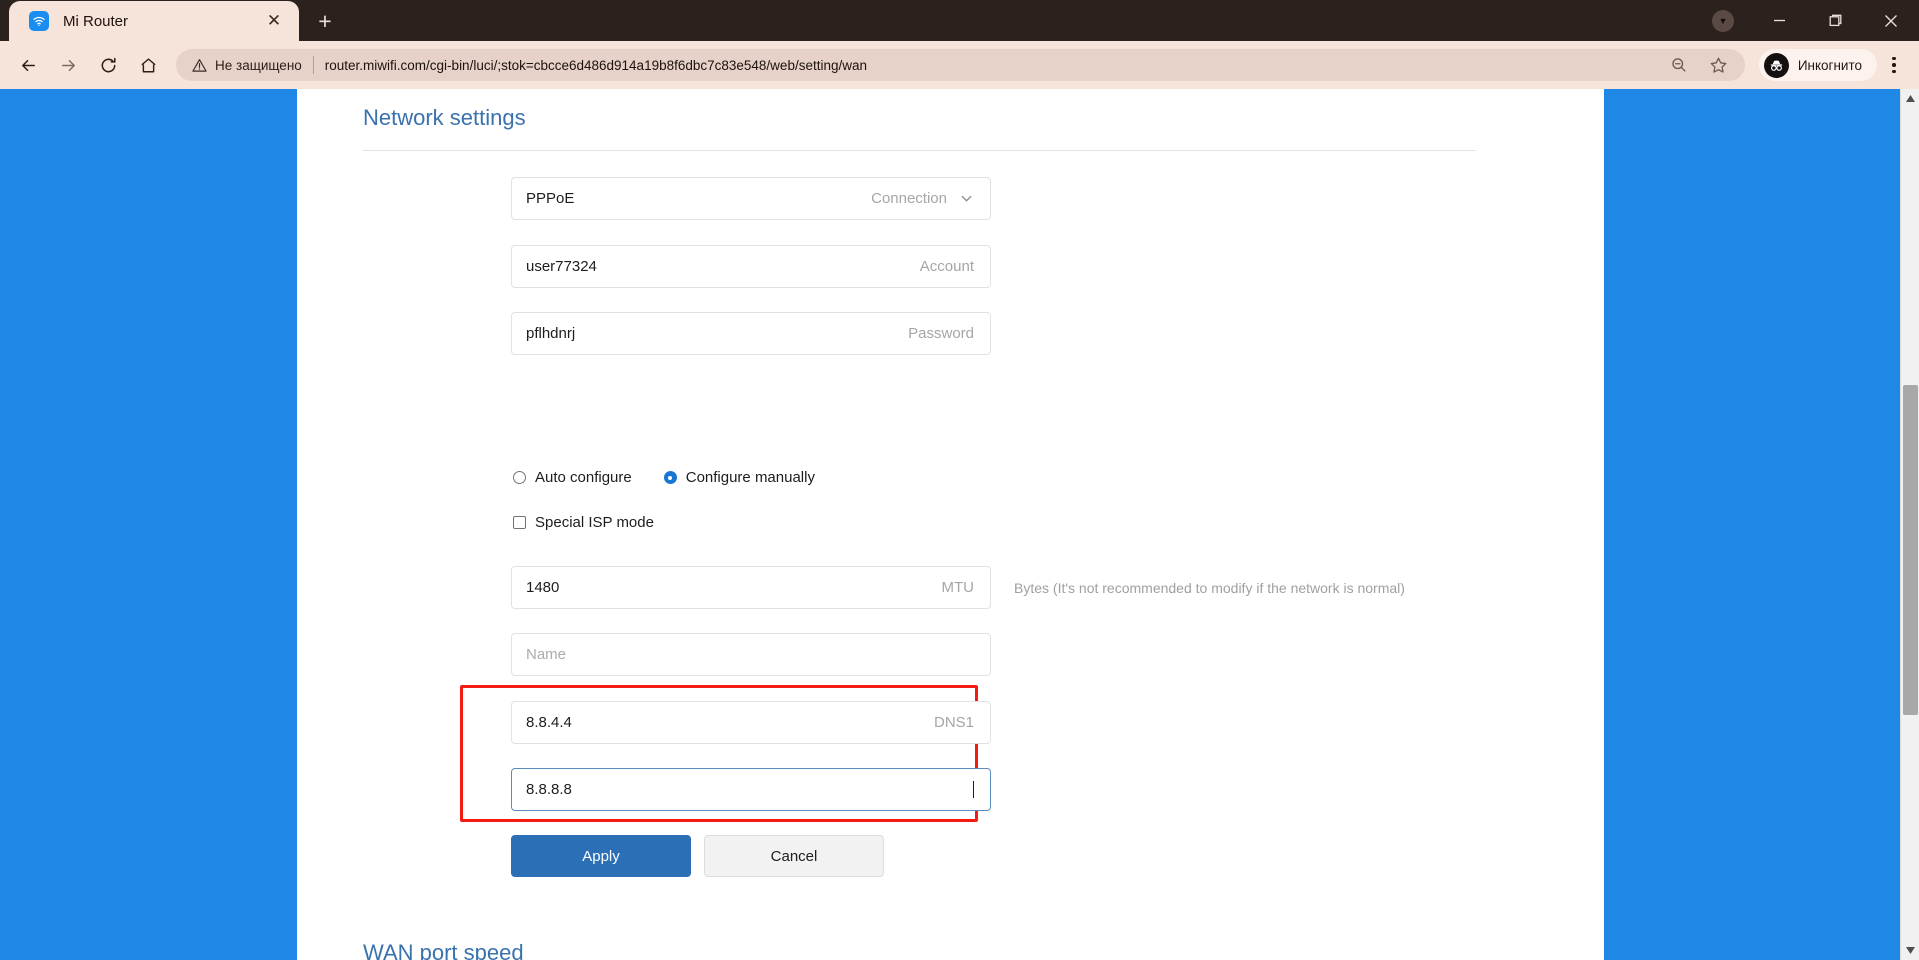 Image resolution: width=1919 pixels, height=960 pixels. What do you see at coordinates (443, 950) in the screenshot?
I see `wan-port-speed-heading: WAN port speed` at bounding box center [443, 950].